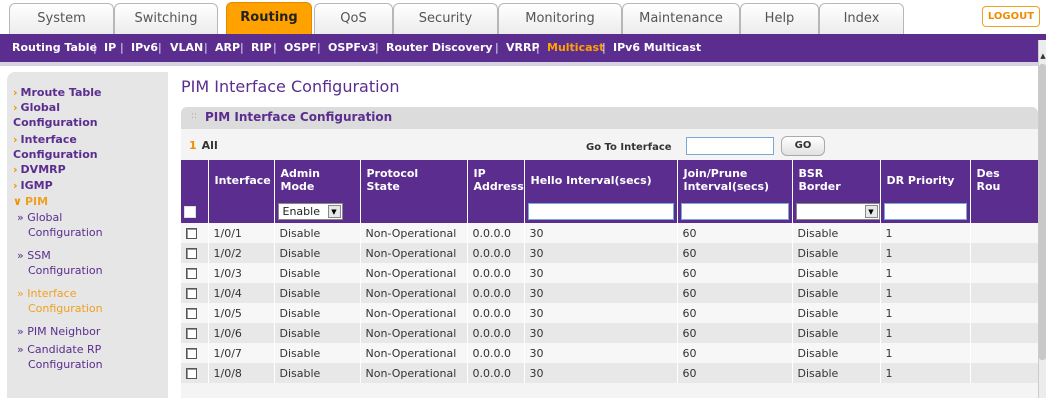 The width and height of the screenshot is (1046, 398). What do you see at coordinates (609, 146) in the screenshot?
I see `filter-bar: 1 All Go To Interface GO` at bounding box center [609, 146].